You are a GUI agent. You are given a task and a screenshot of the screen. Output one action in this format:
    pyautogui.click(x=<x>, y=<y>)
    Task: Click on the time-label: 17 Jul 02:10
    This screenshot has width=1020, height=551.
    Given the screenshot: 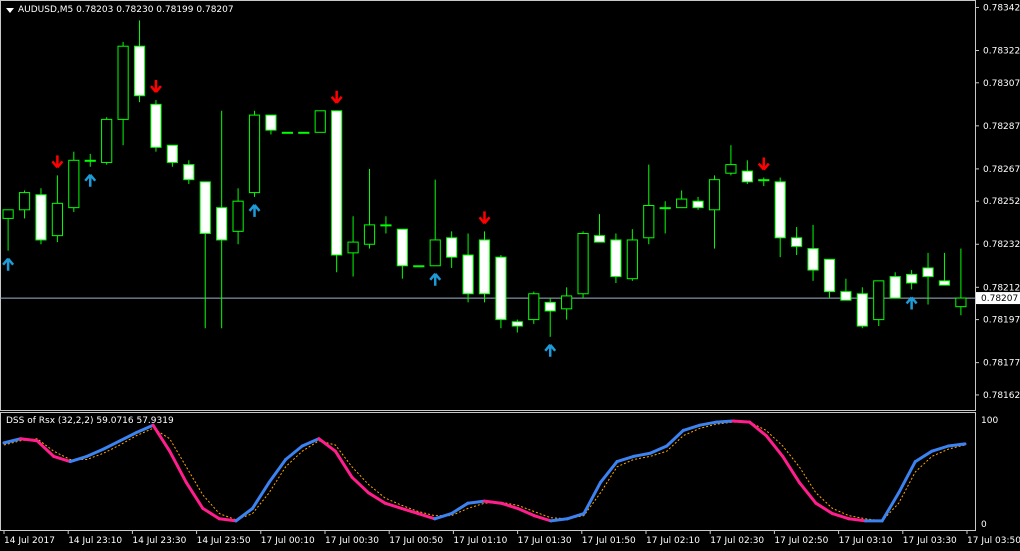 What is the action you would take?
    pyautogui.click(x=673, y=541)
    